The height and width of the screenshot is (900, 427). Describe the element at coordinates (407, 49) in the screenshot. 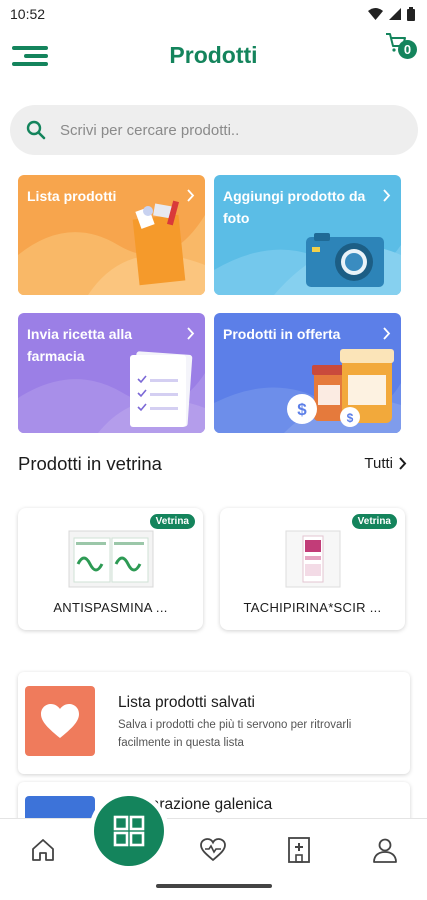

I see `cart-count-badge: 0` at that location.